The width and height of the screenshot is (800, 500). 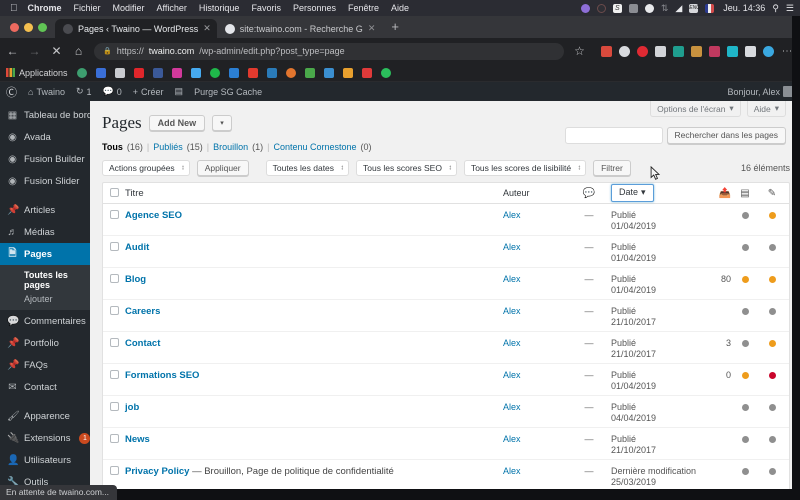 I want to click on forward-arrow-icon: →, so click(x=34, y=51).